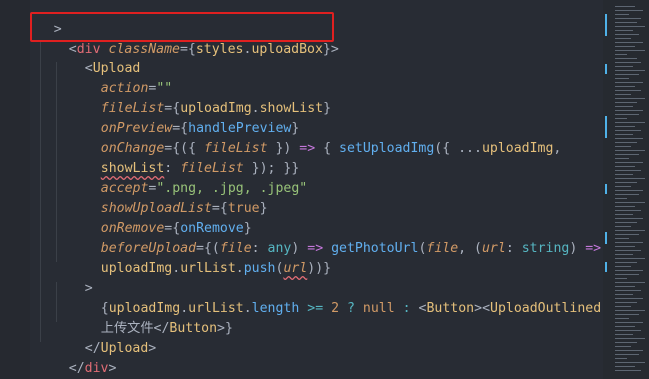 The height and width of the screenshot is (379, 649). What do you see at coordinates (151, 317) in the screenshot?
I see `code-line-15: 上传文件</Button>}` at bounding box center [151, 317].